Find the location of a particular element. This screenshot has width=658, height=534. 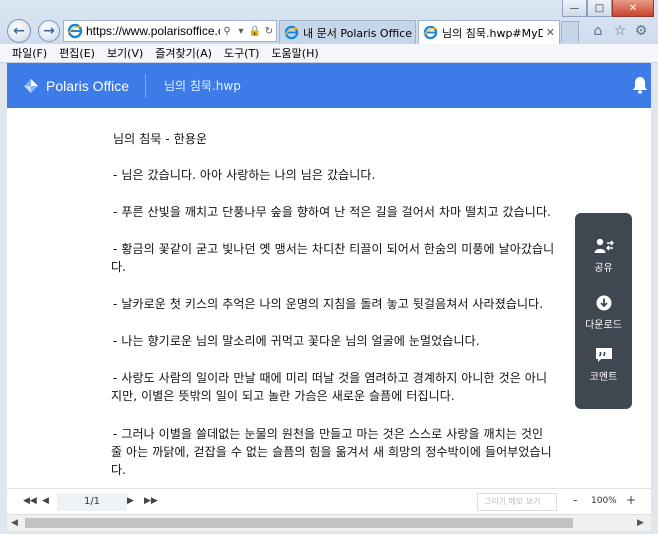

arrow-left-icon: ← is located at coordinates (19, 31).